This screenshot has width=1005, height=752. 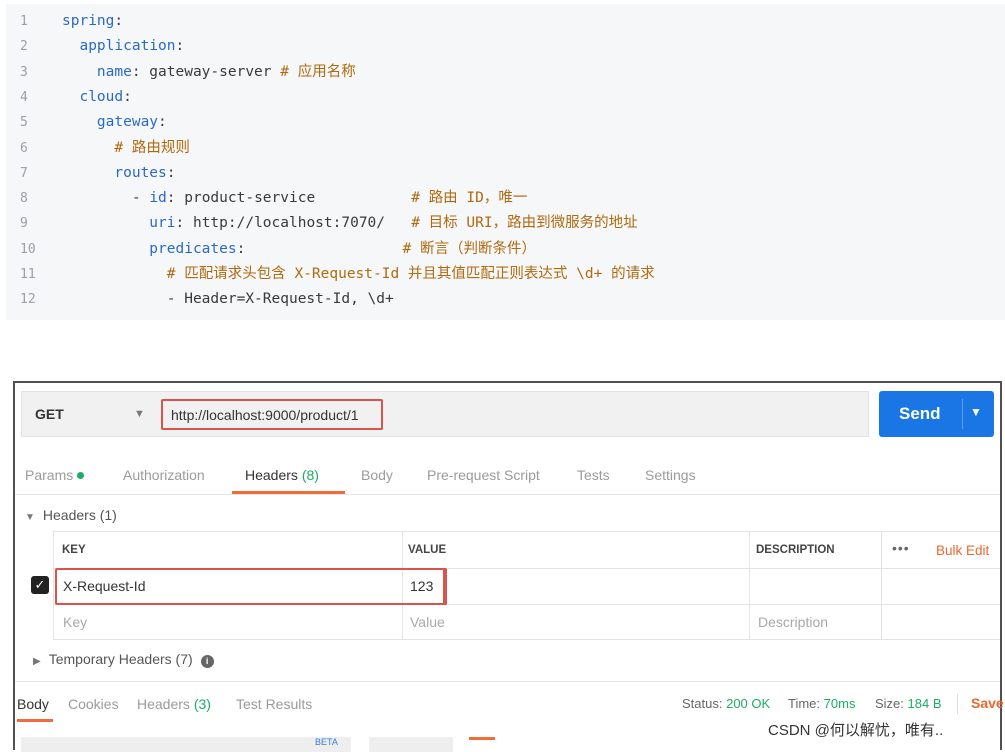 I want to click on column-header-description: DESCRIPTION, so click(x=795, y=550).